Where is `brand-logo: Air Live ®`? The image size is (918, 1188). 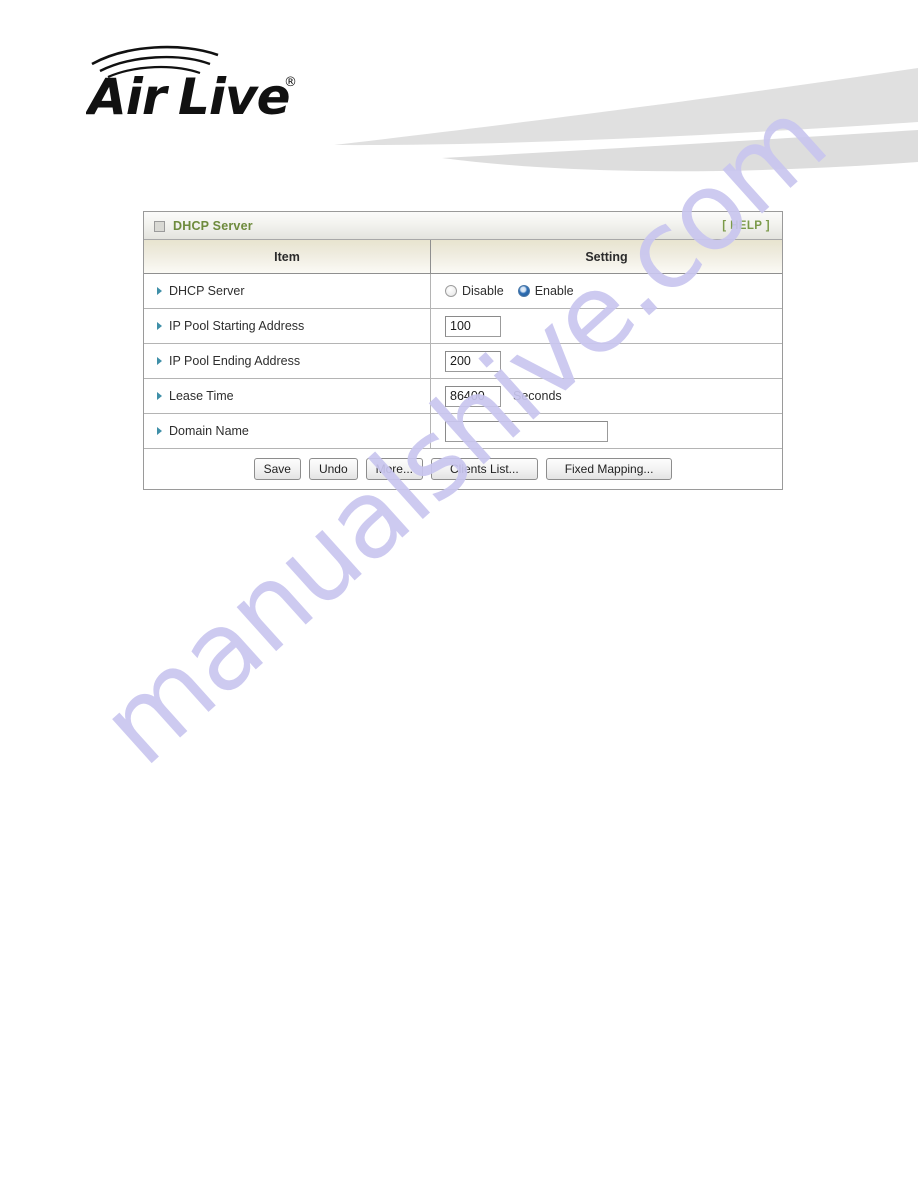 brand-logo: Air Live ® is located at coordinates (191, 83).